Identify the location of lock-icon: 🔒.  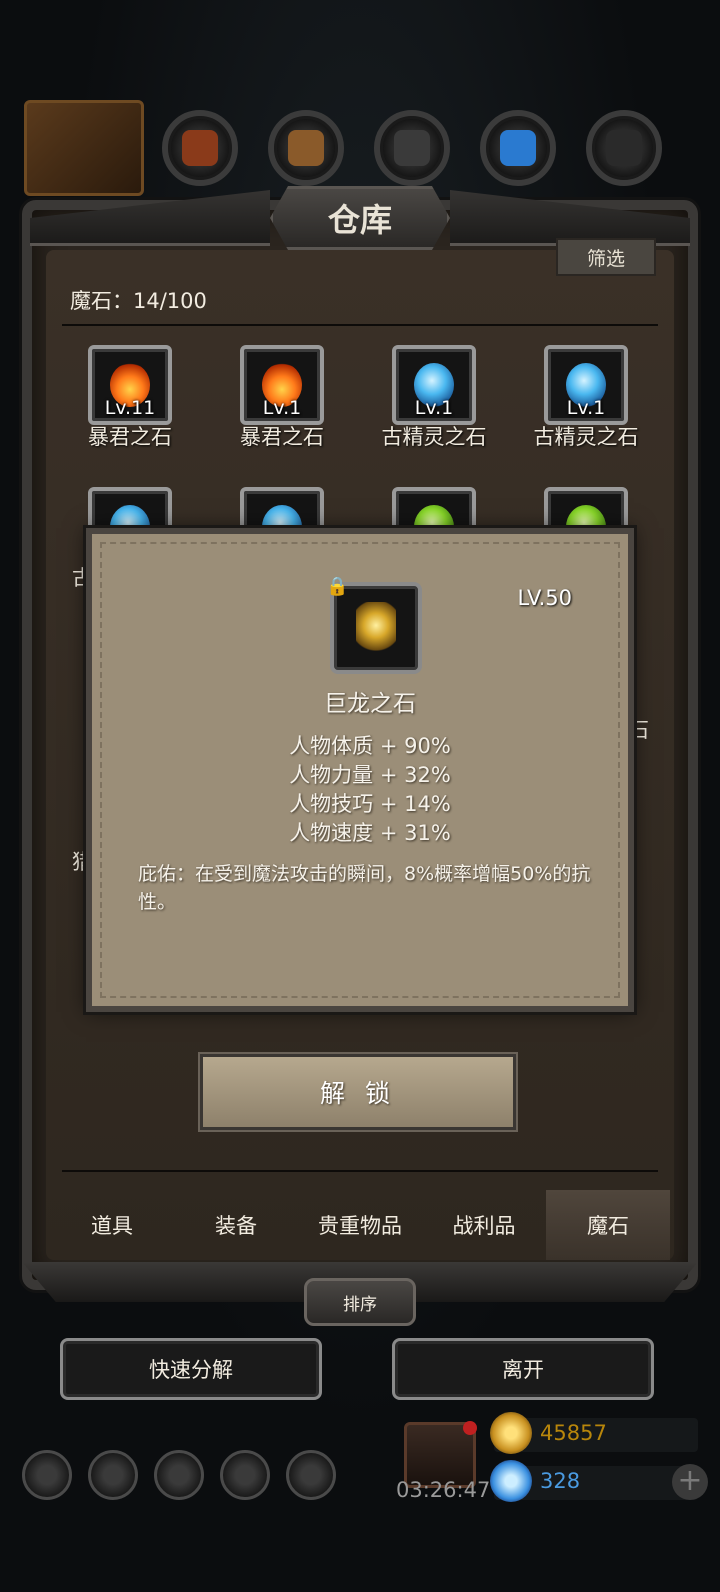
(337, 586).